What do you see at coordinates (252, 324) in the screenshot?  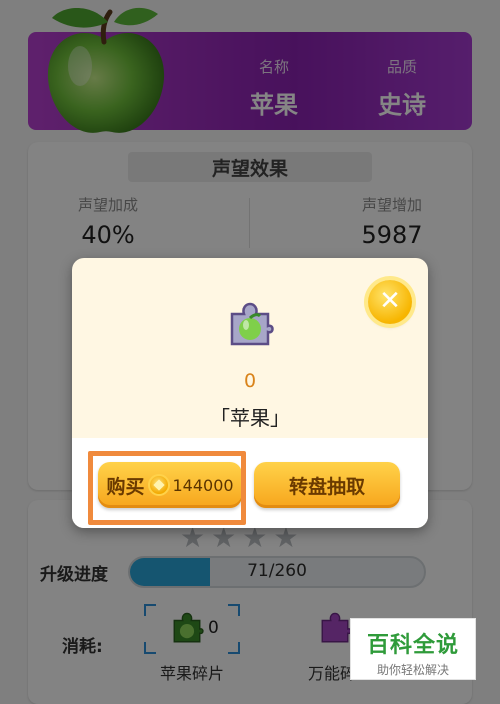 I see `apple-fragment-icon` at bounding box center [252, 324].